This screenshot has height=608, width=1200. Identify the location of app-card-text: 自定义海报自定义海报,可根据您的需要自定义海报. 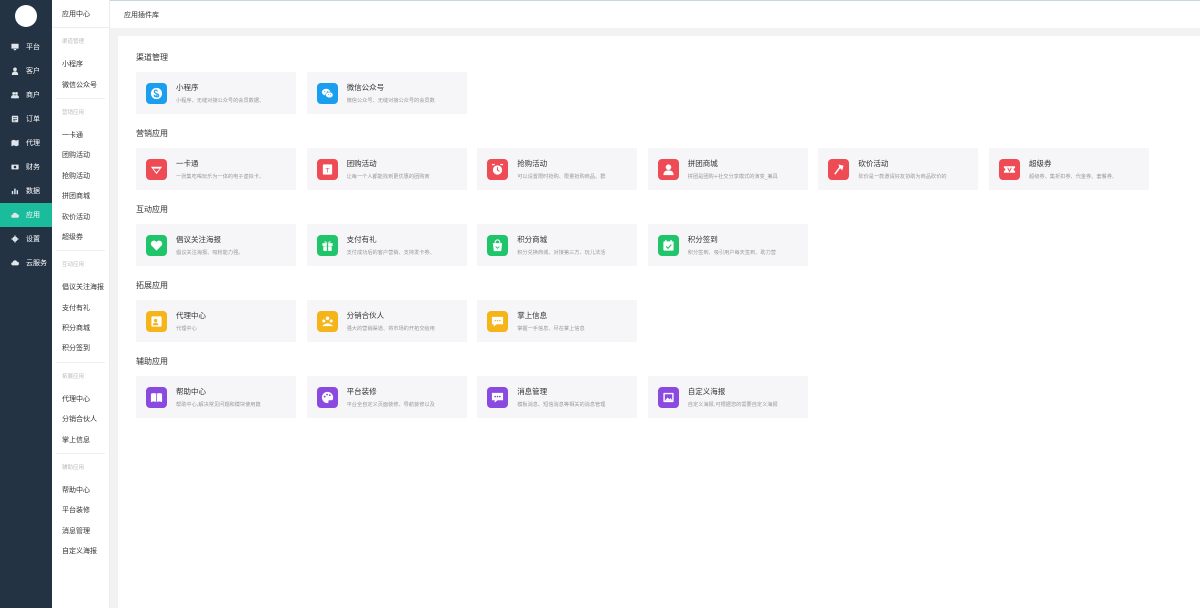
(748, 397).